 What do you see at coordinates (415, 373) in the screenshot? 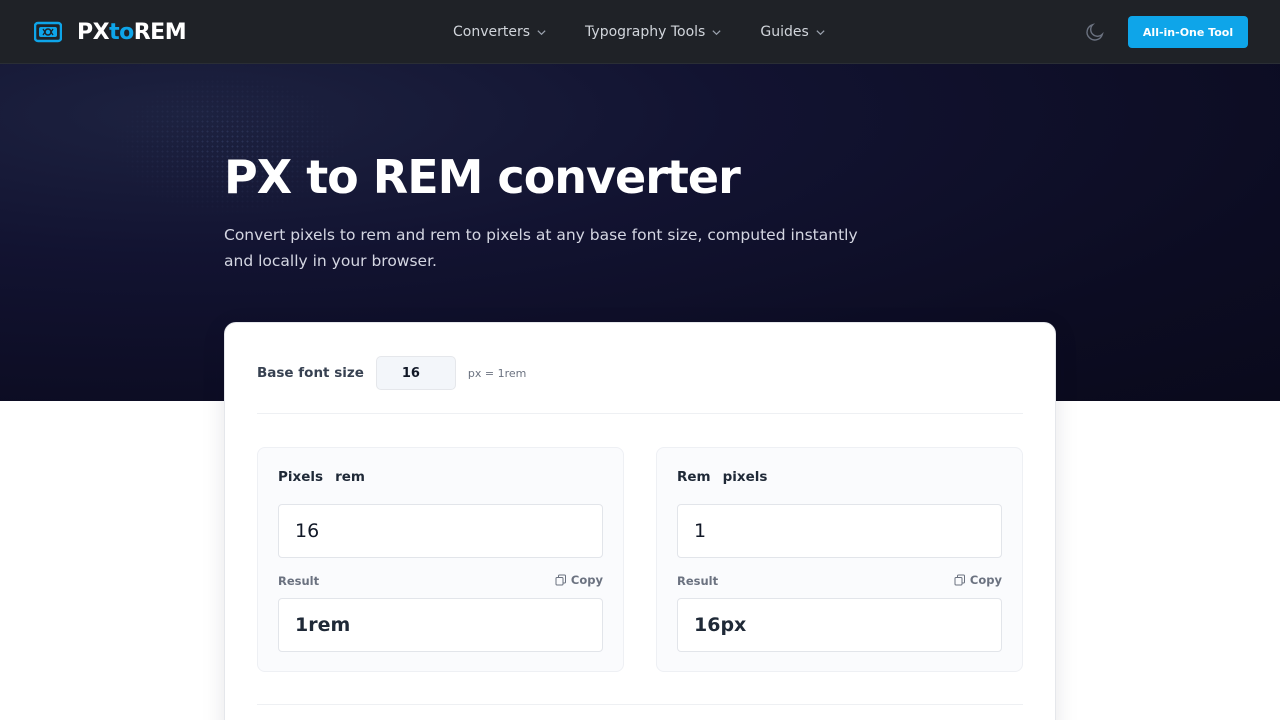
I see `base-font-size-input` at bounding box center [415, 373].